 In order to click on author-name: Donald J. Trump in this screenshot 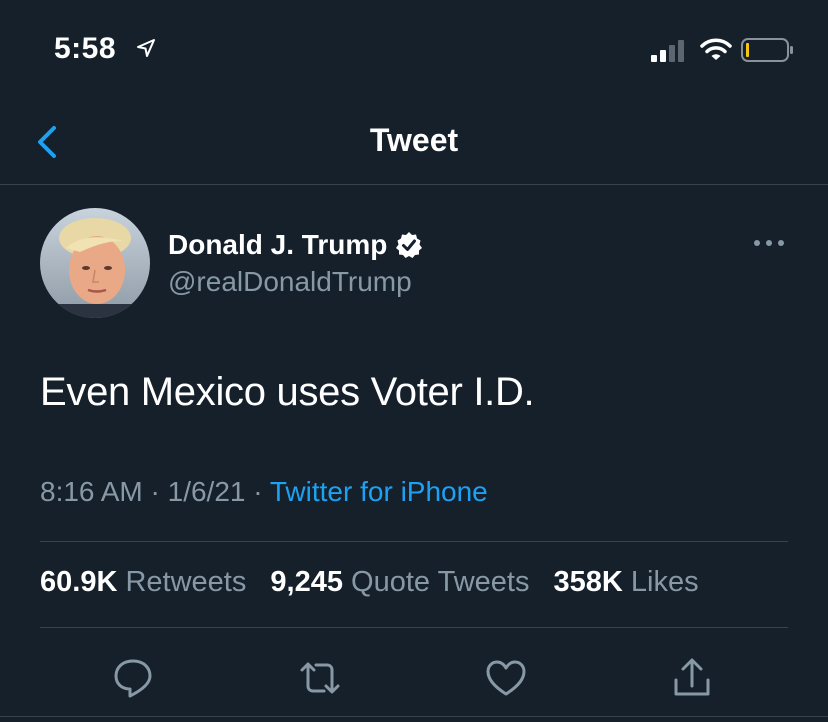, I will do `click(277, 245)`.